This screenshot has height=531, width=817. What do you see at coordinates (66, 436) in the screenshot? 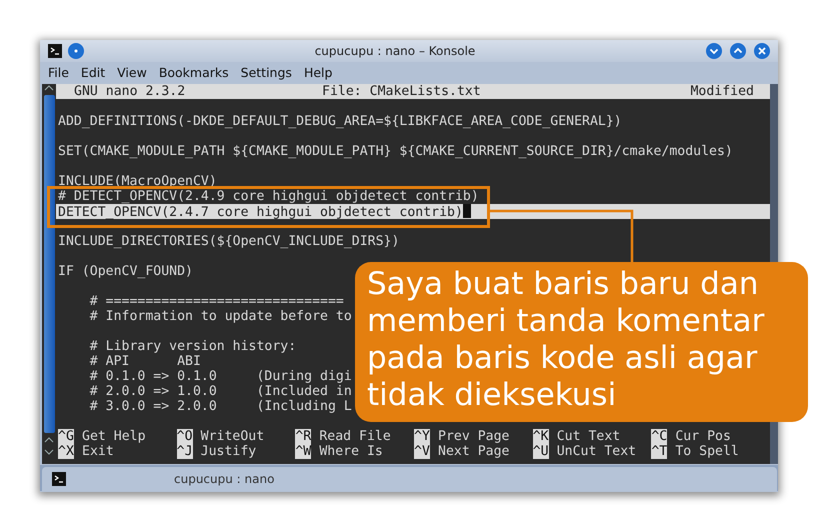
I see `shortcut-key: ^G` at bounding box center [66, 436].